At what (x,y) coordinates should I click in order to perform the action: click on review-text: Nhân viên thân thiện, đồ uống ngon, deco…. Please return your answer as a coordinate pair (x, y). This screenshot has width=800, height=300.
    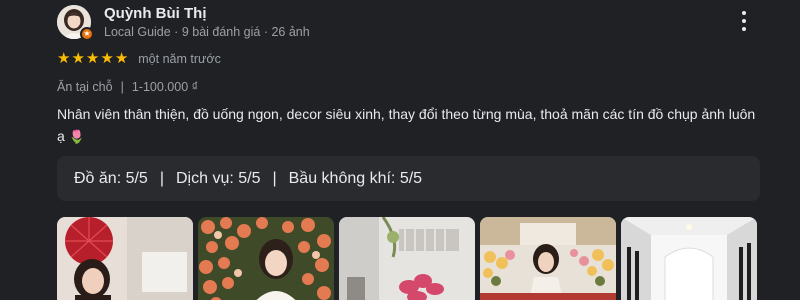
    Looking at the image, I should click on (407, 125).